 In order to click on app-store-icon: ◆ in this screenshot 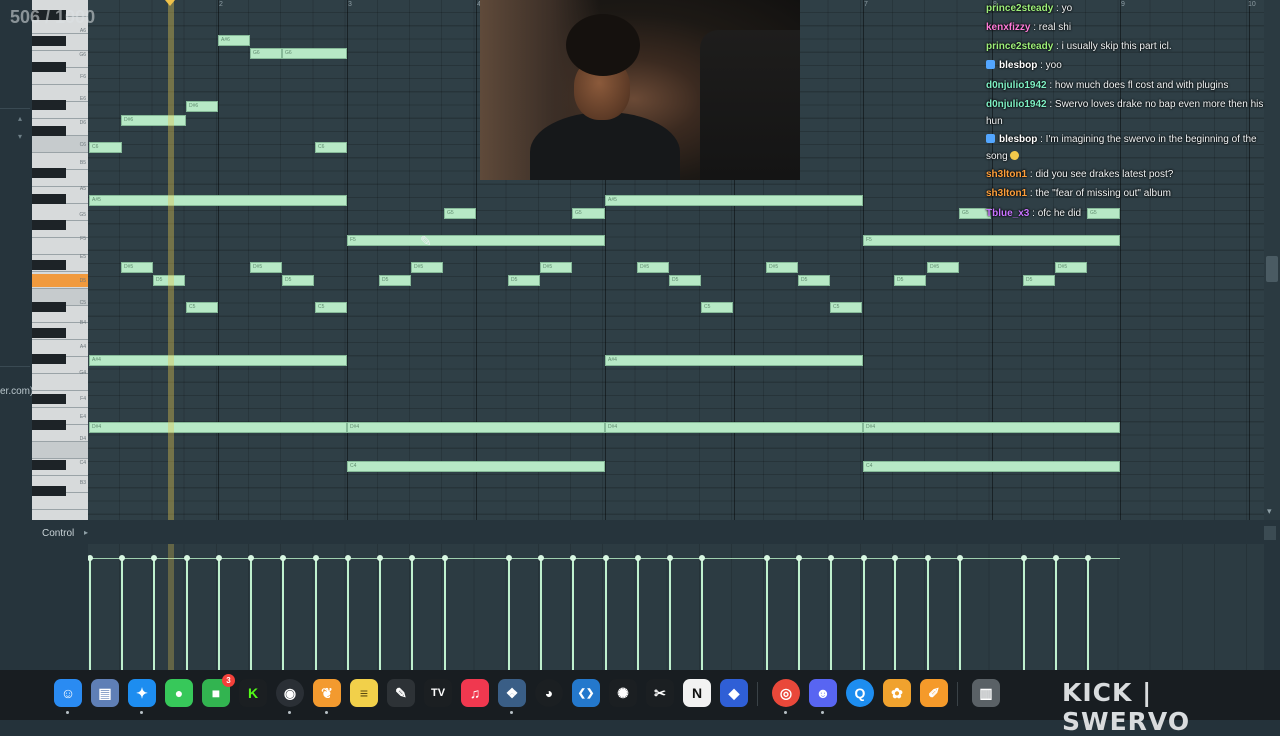, I will do `click(734, 693)`.